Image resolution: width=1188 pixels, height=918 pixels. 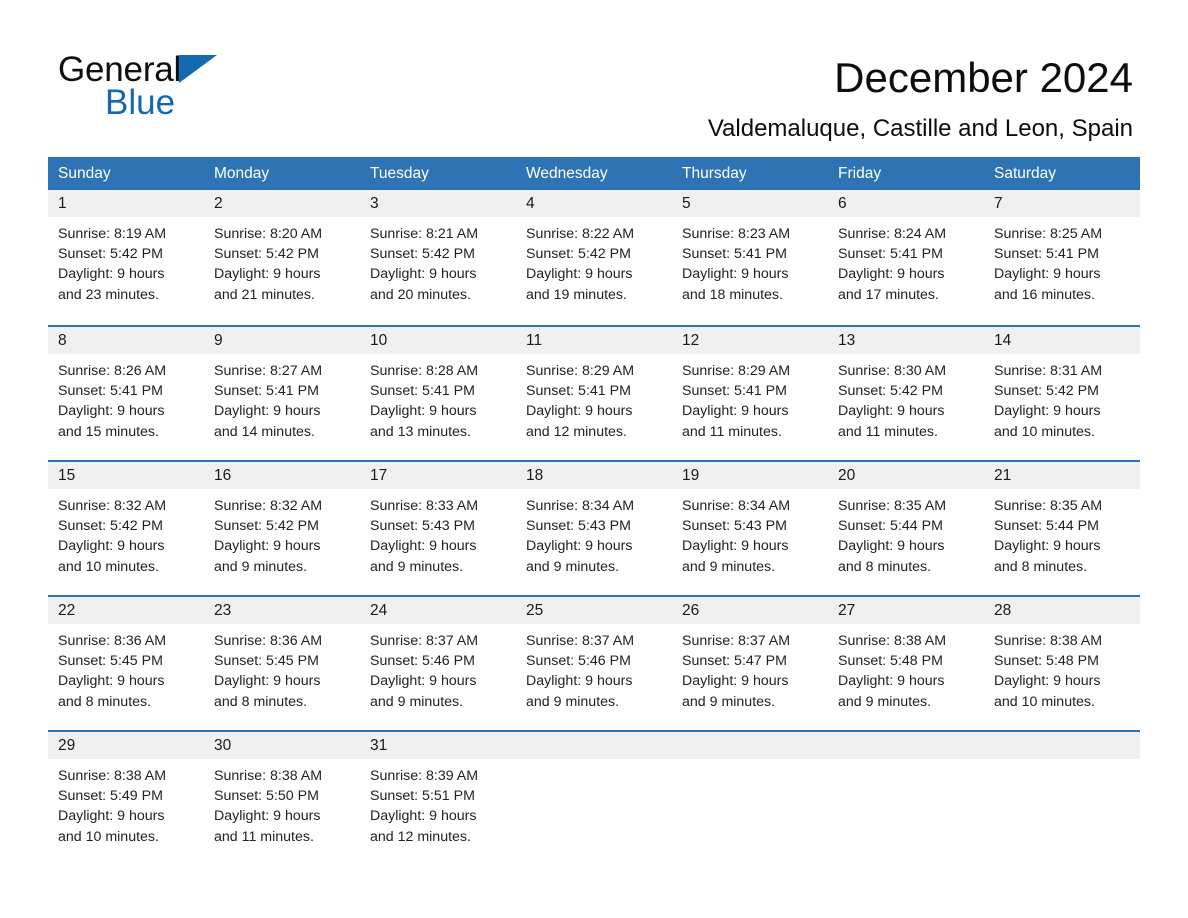 What do you see at coordinates (732, 294) in the screenshot?
I see `daylight-text-line2: and 18 minutes.` at bounding box center [732, 294].